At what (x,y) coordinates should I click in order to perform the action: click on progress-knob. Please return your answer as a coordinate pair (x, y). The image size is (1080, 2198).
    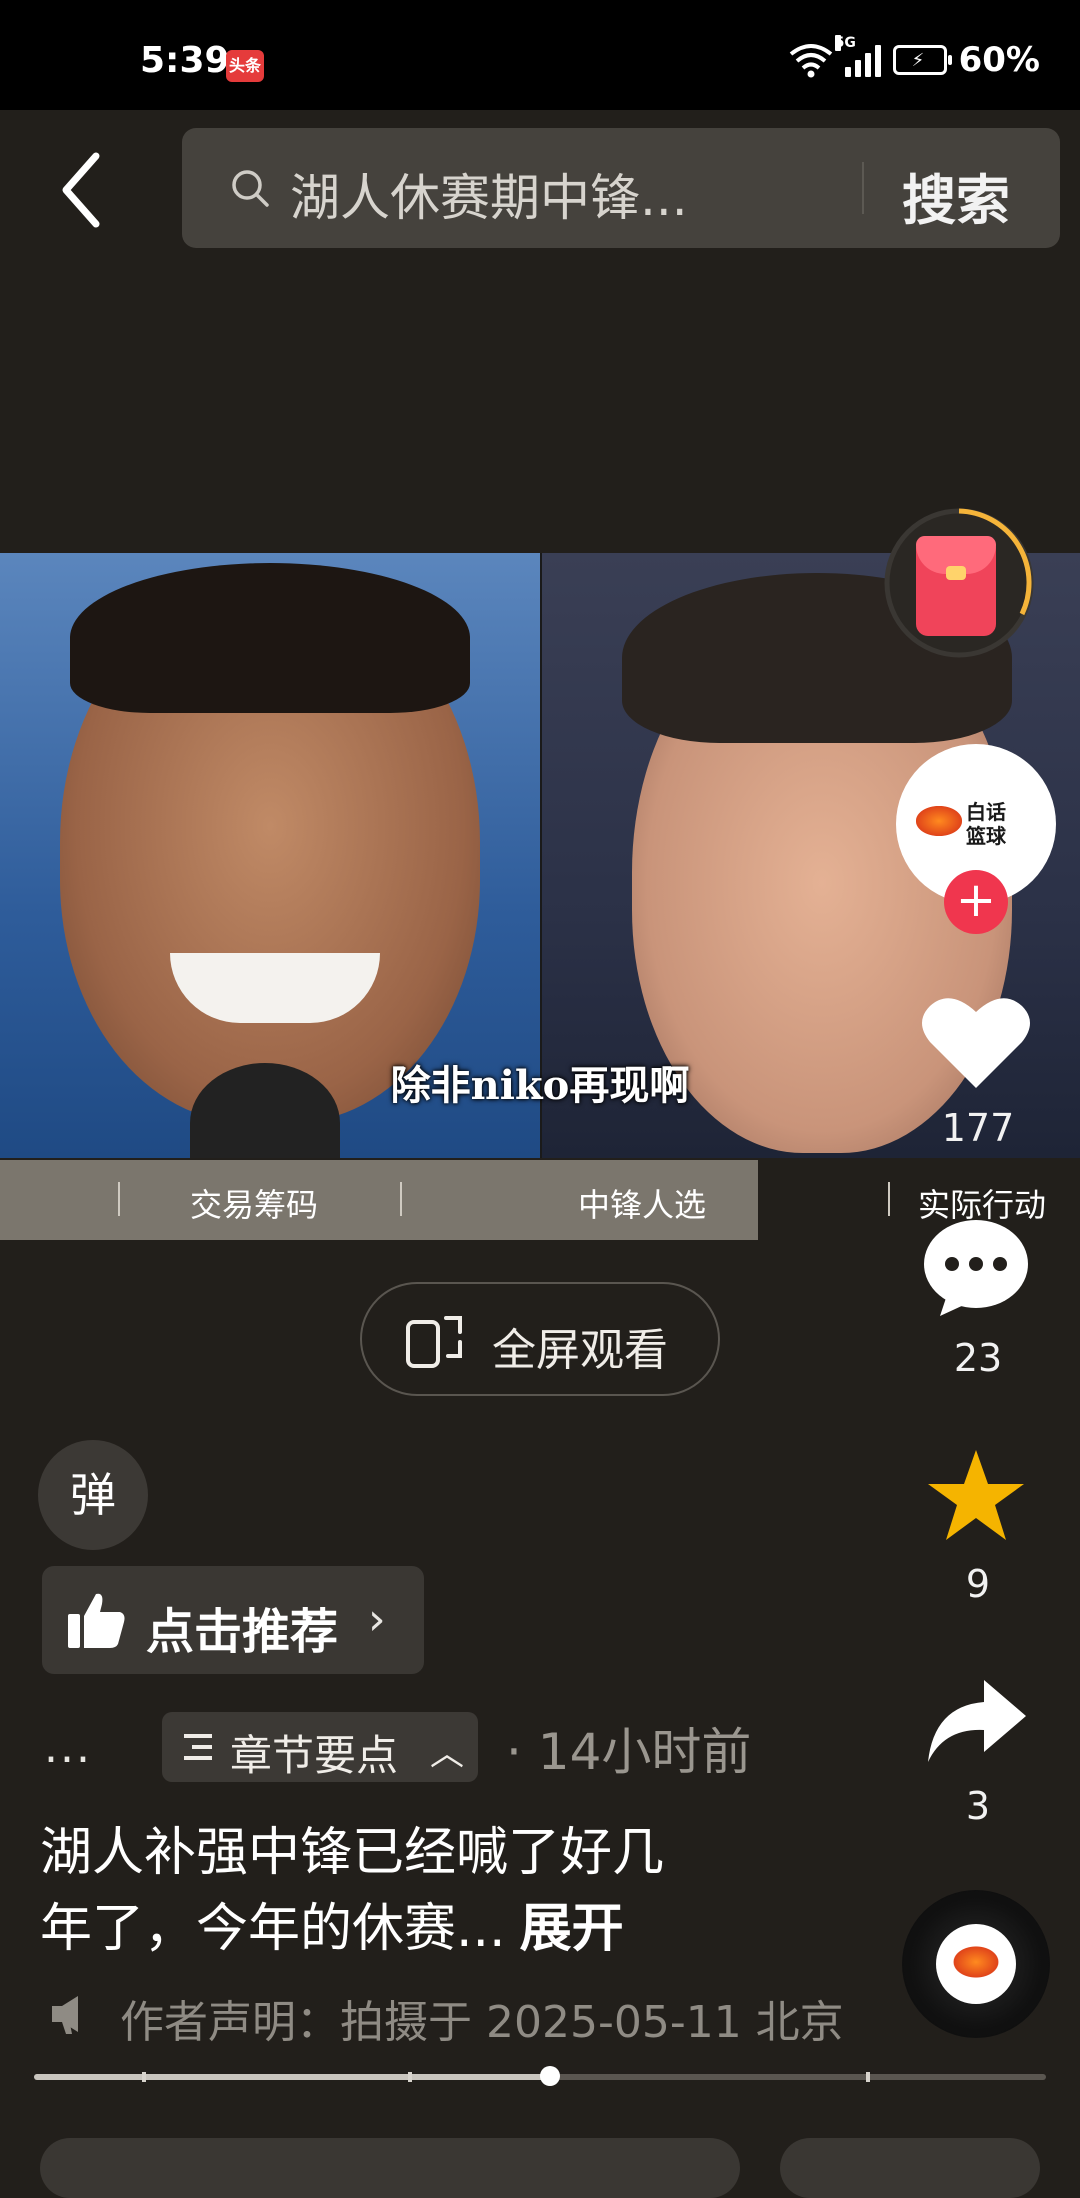
    Looking at the image, I should click on (550, 2076).